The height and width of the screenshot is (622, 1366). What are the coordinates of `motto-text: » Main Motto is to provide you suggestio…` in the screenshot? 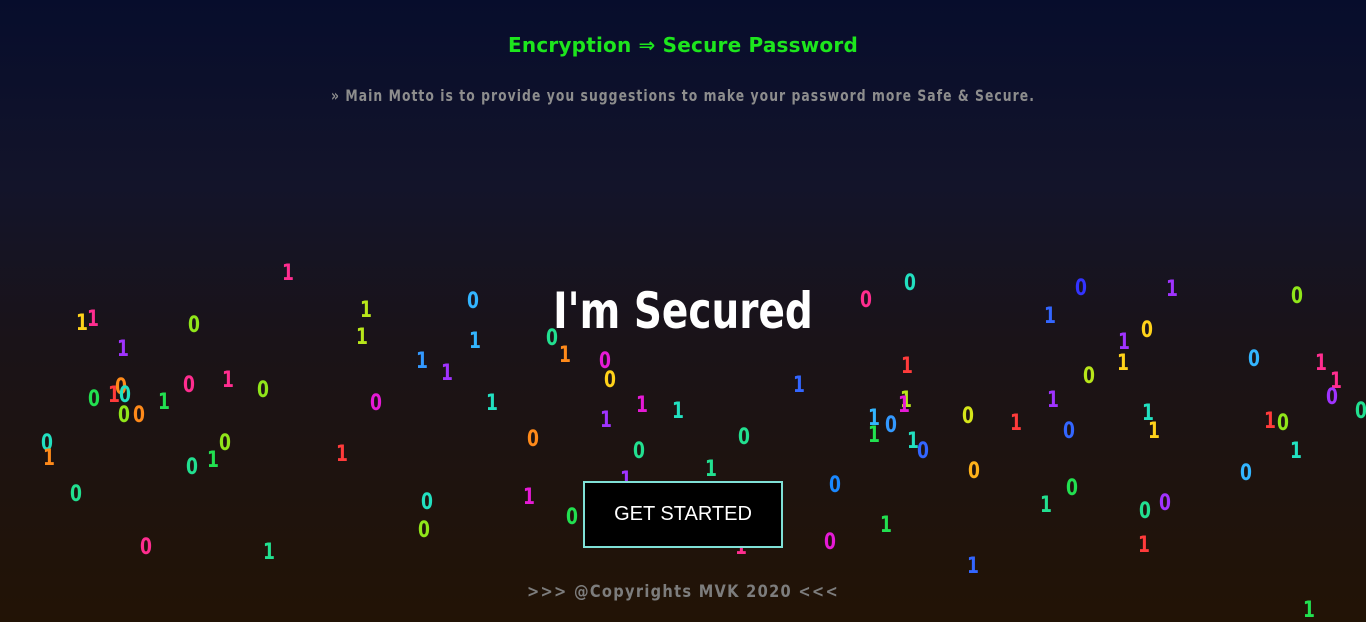 It's located at (683, 95).